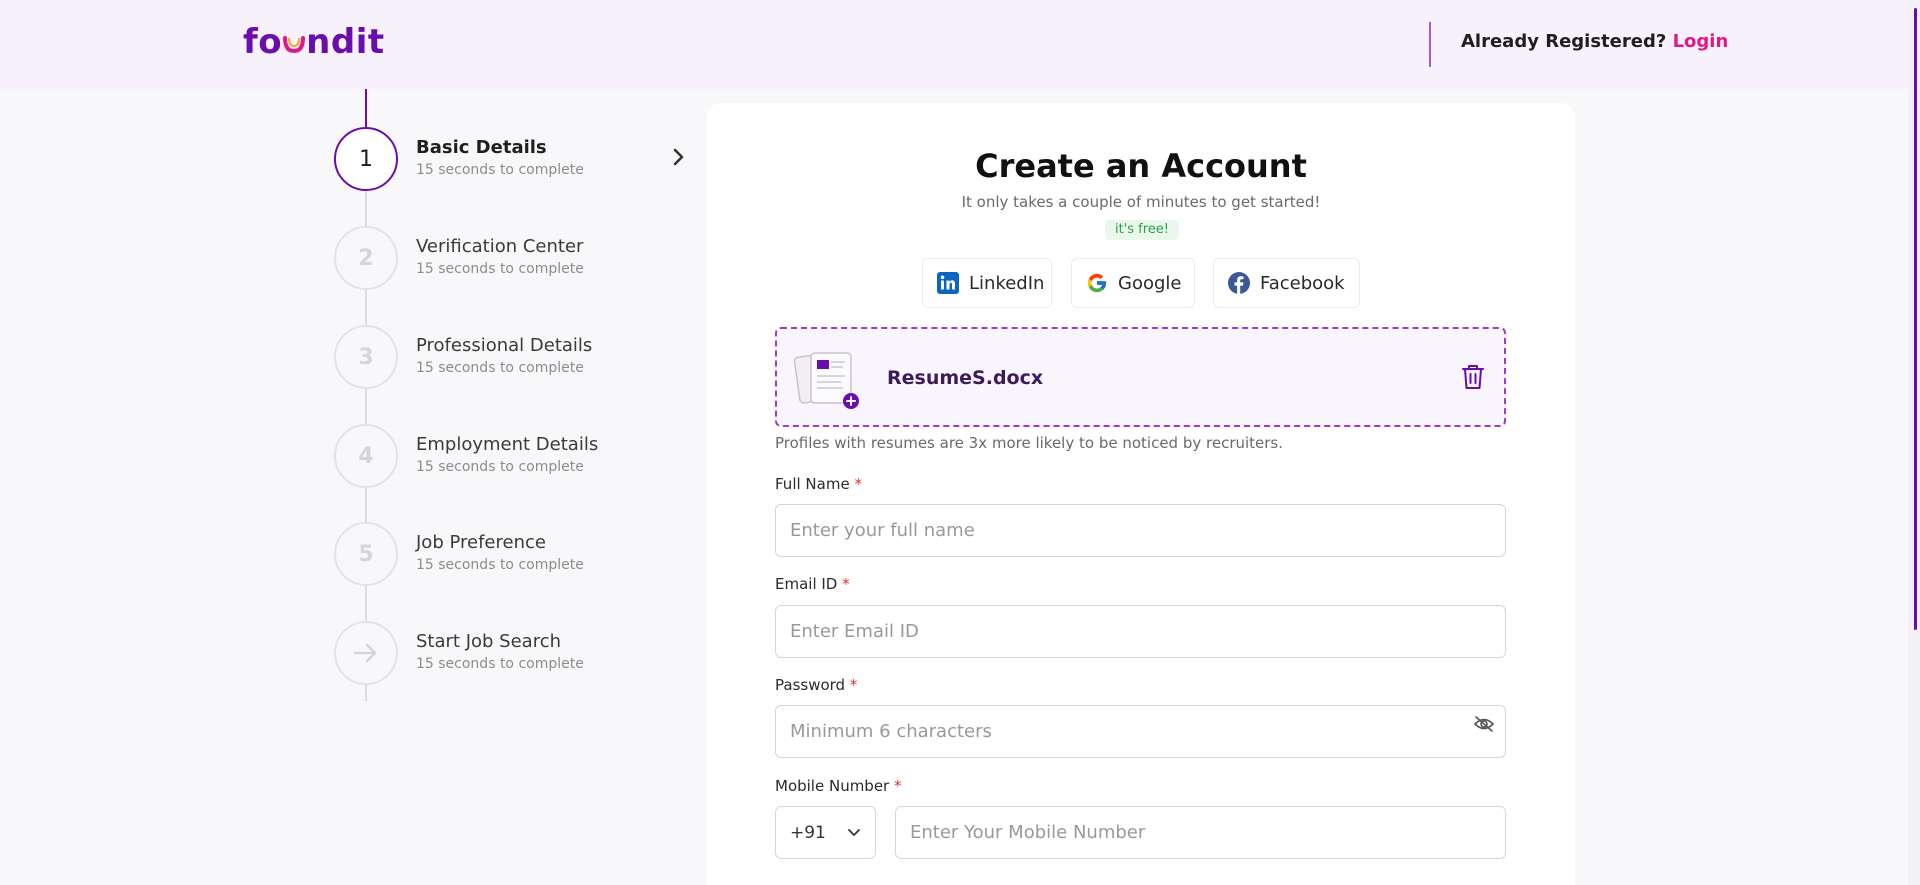 The width and height of the screenshot is (1920, 885). Describe the element at coordinates (1142, 230) in the screenshot. I see `free-badge: it's free!` at that location.